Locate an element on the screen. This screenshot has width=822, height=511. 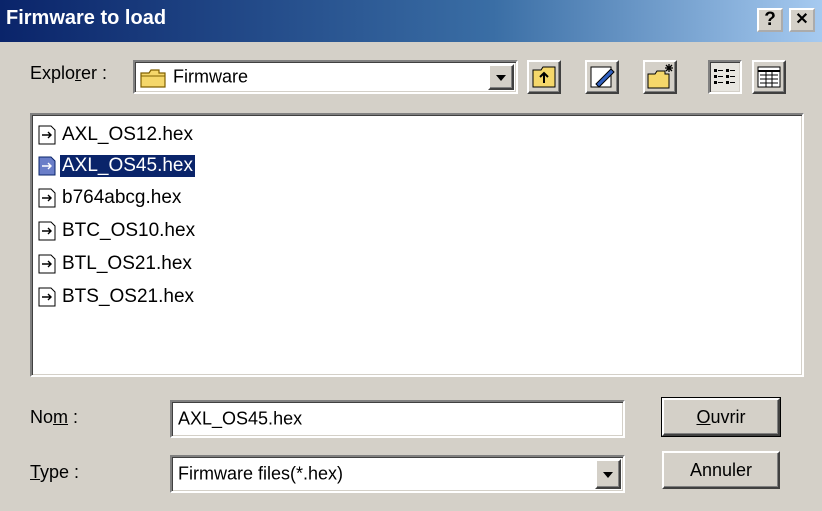
cancel-button: Annuler is located at coordinates (721, 470).